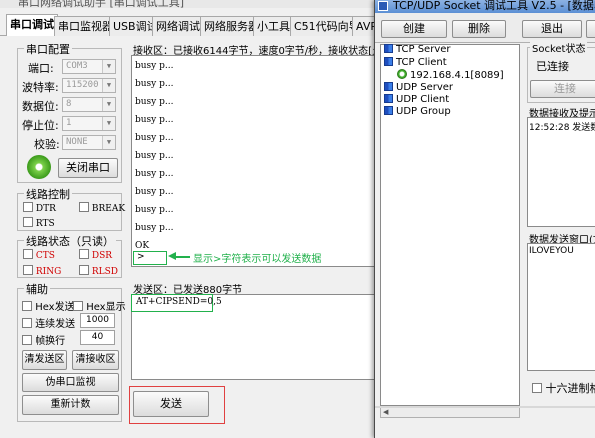 The image size is (595, 438). I want to click on stopbits-label: 停止位:, so click(40, 125).